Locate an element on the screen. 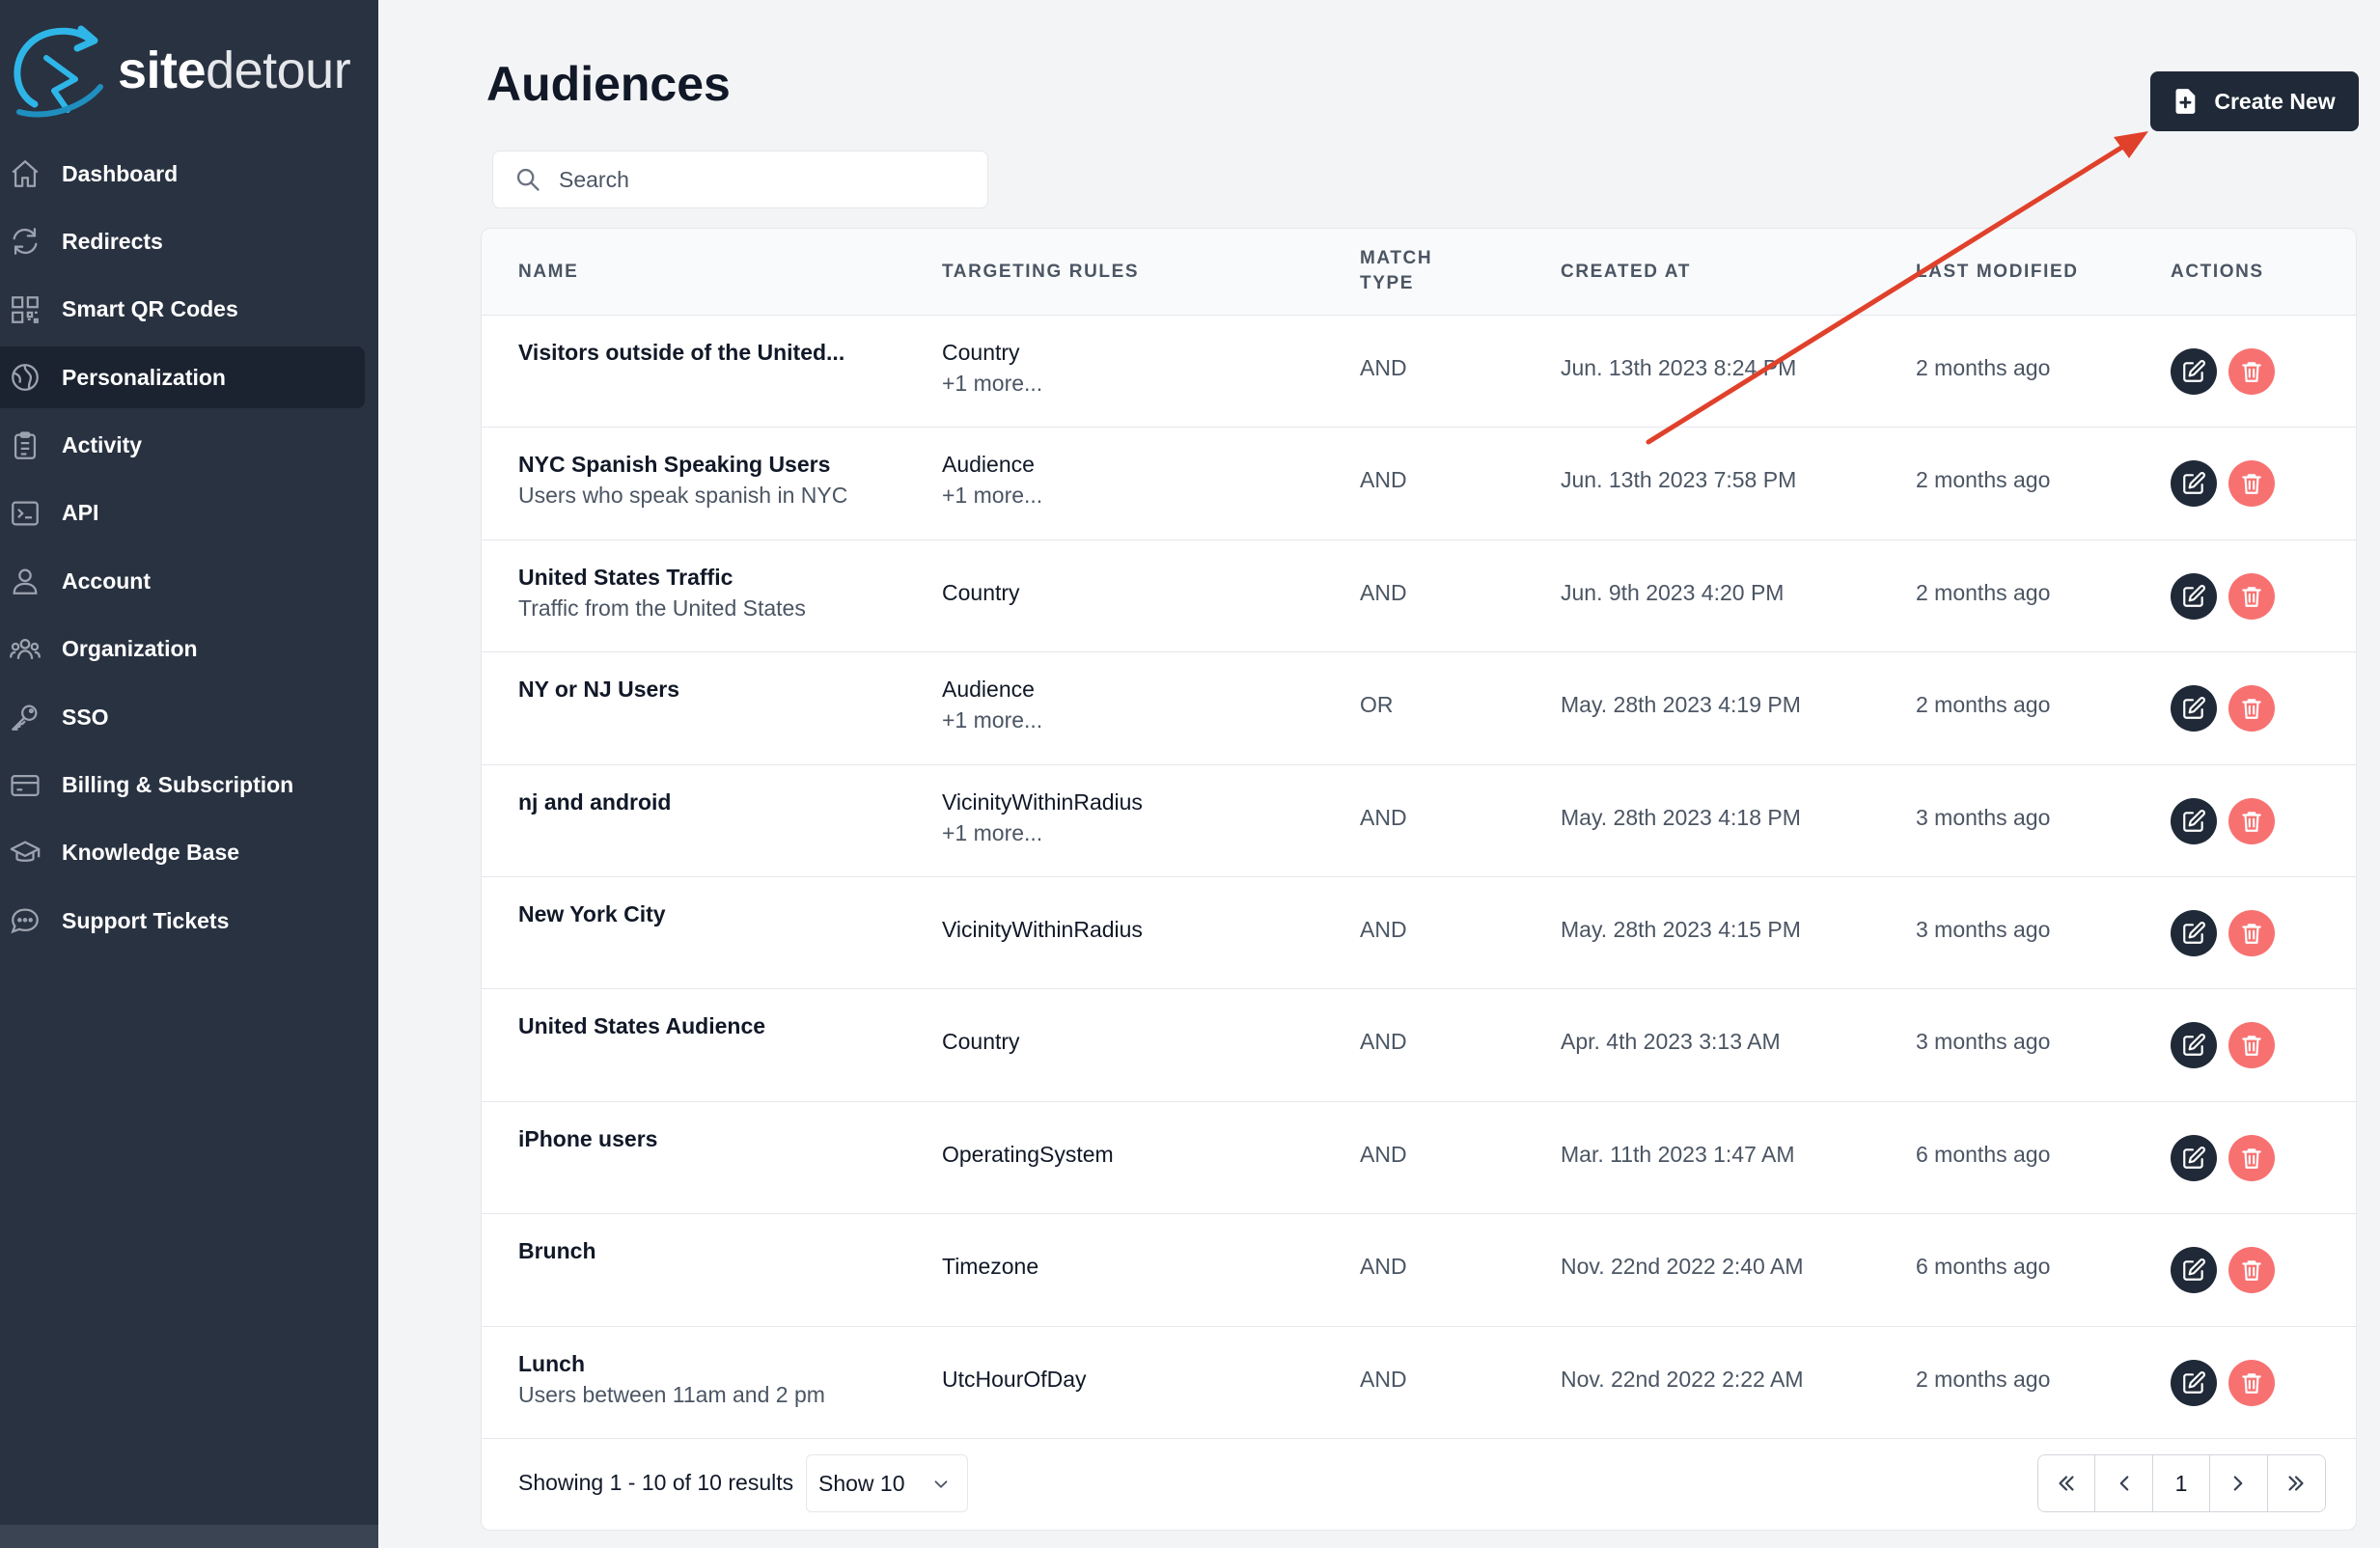 The height and width of the screenshot is (1548, 2380). audience-name: iPhone users is located at coordinates (587, 1138).